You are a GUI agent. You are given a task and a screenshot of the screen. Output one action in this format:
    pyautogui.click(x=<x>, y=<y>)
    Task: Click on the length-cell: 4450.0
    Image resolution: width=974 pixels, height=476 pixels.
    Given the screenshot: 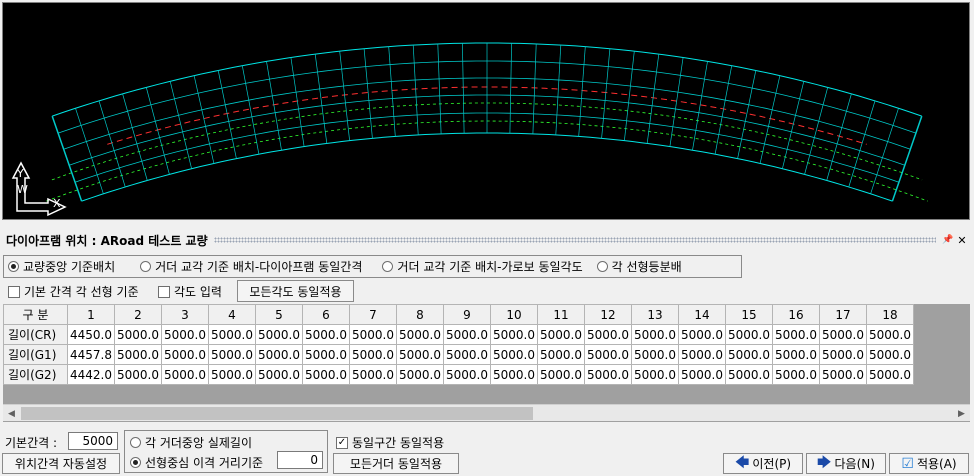 What is the action you would take?
    pyautogui.click(x=91, y=334)
    